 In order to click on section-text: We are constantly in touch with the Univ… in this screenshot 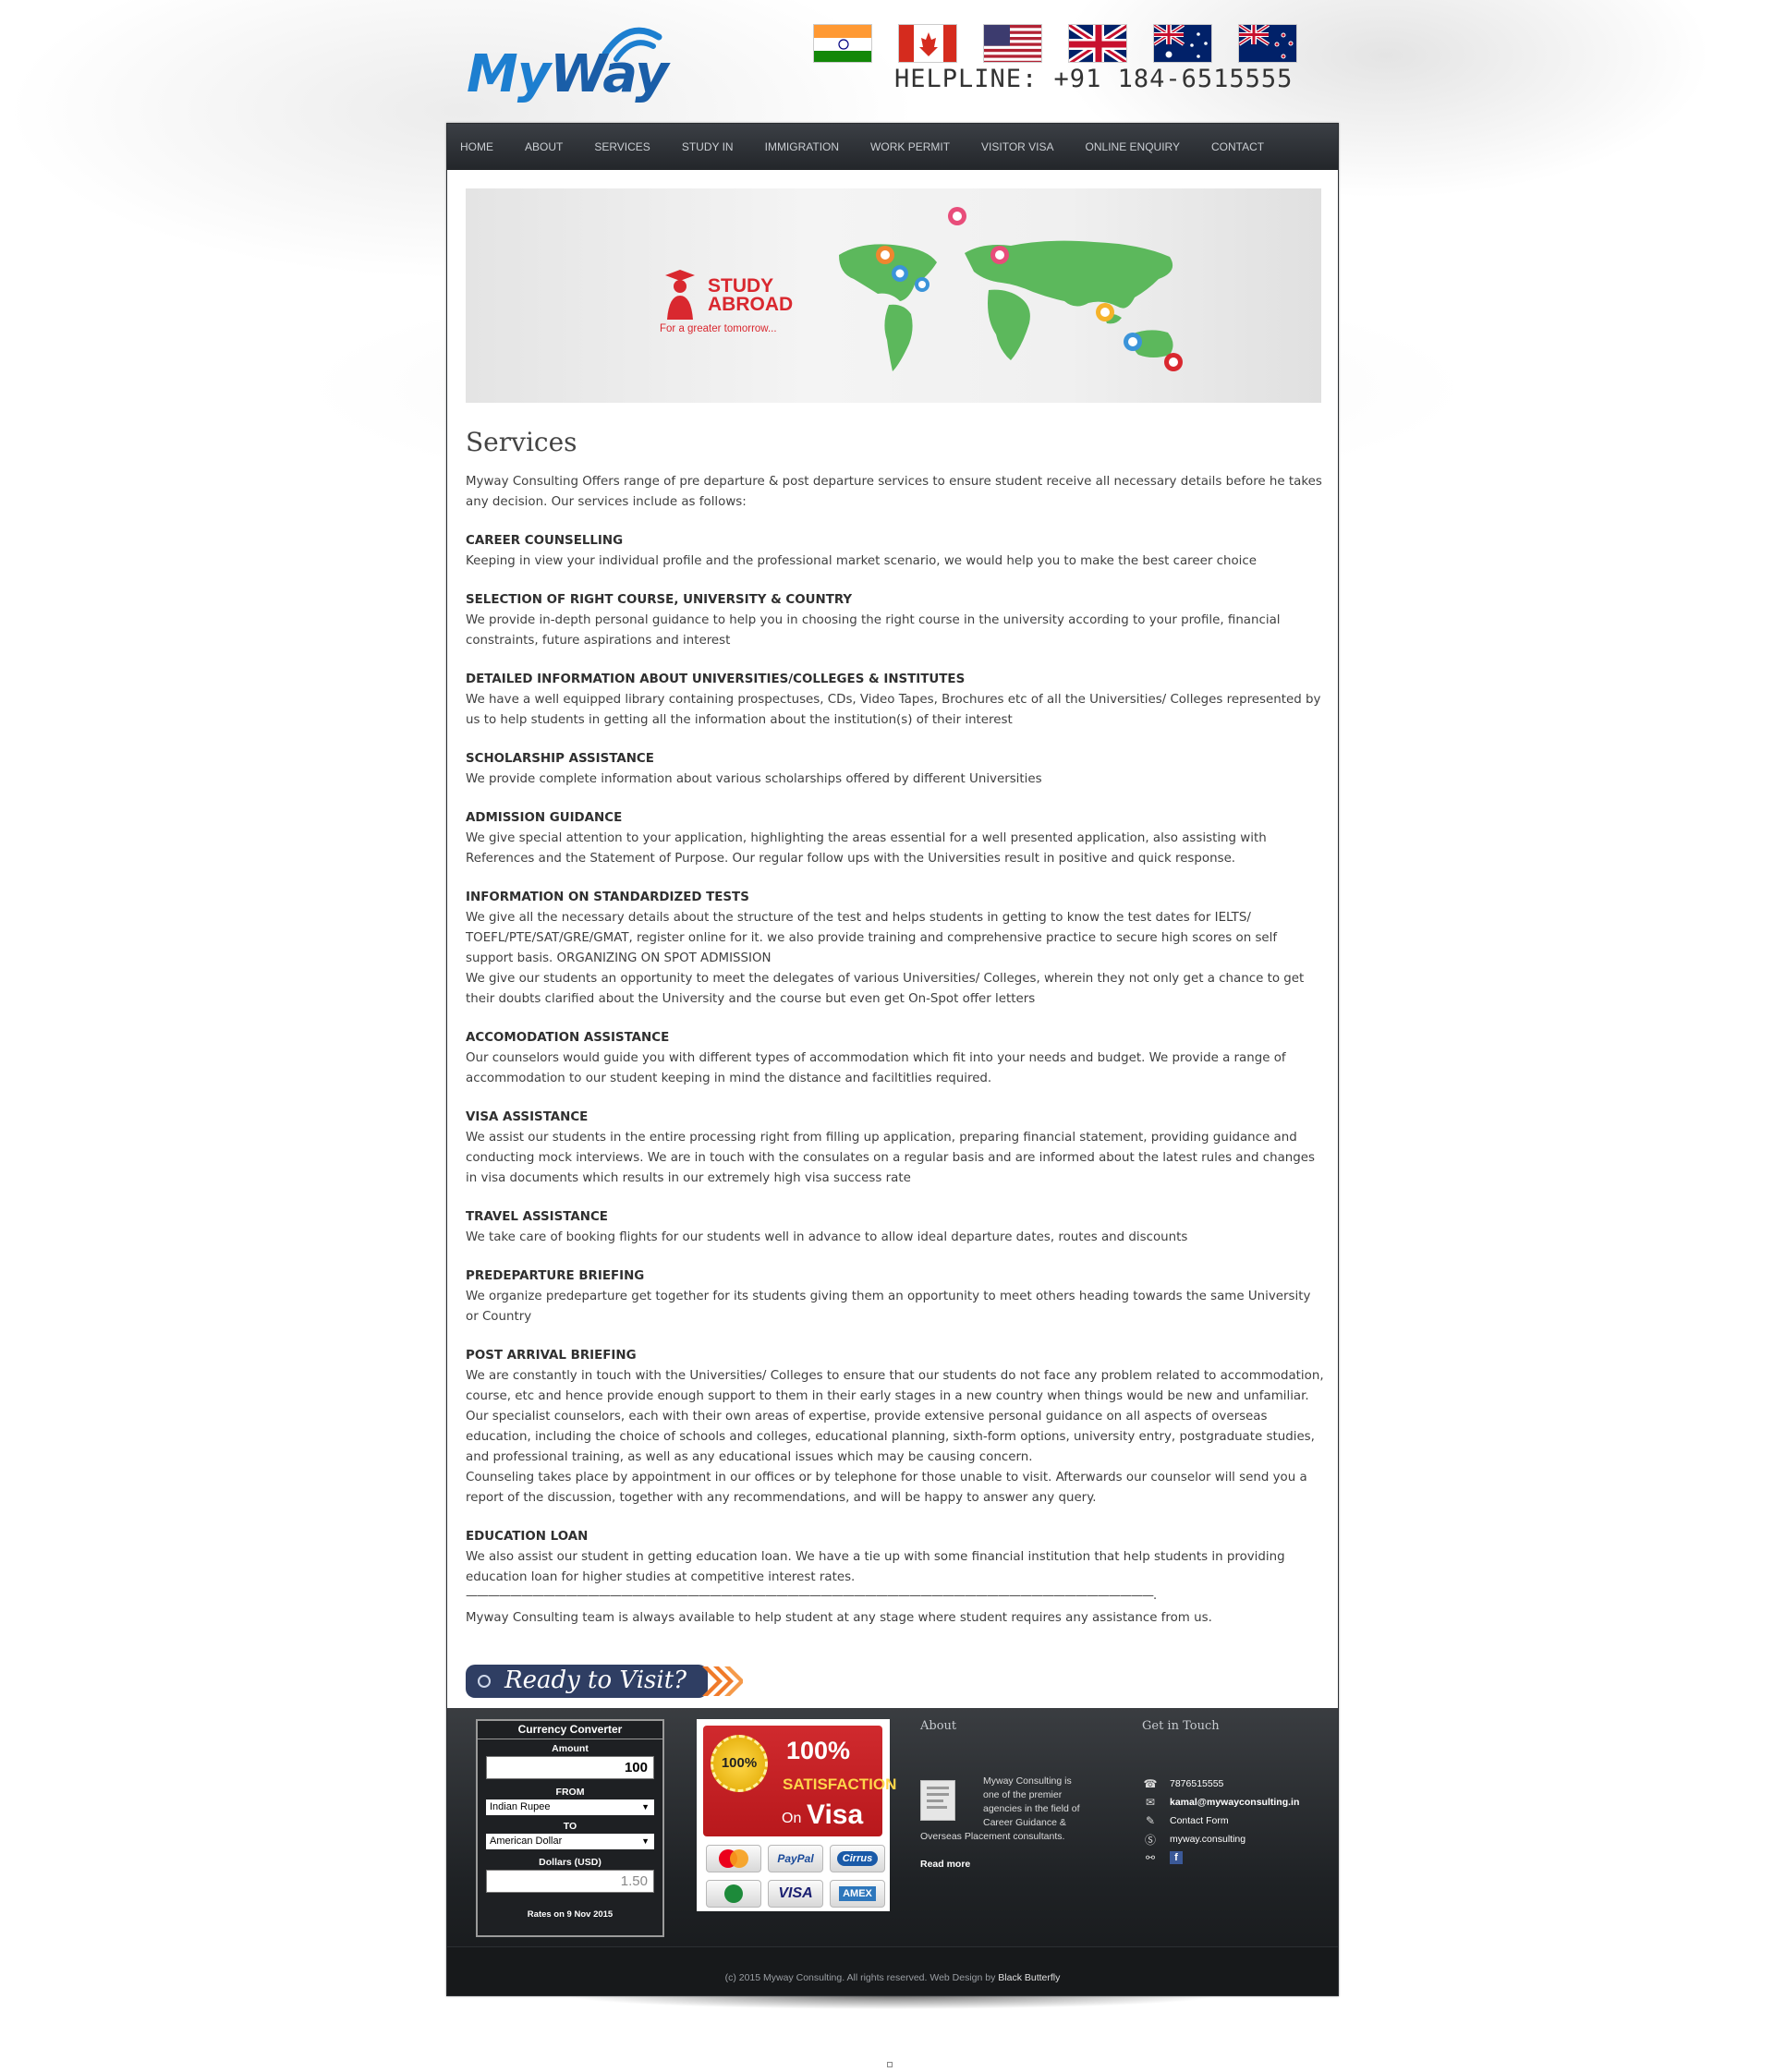, I will do `click(895, 1416)`.